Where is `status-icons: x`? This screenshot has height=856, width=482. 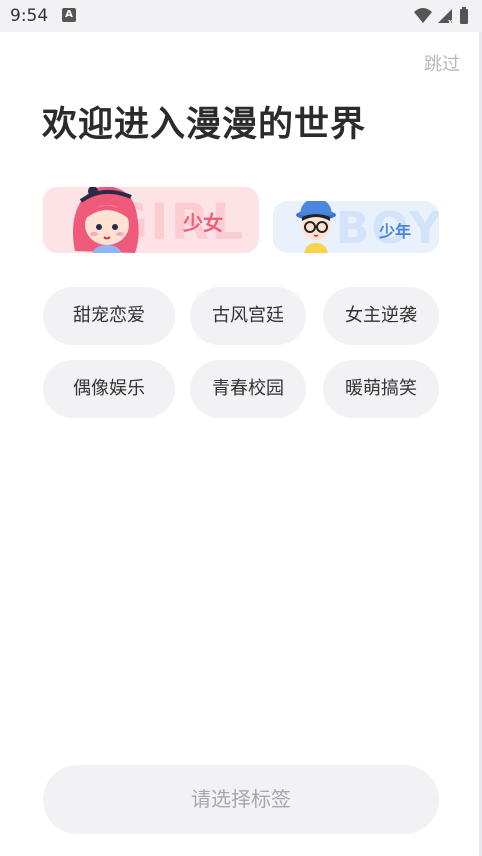
status-icons: x is located at coordinates (441, 16).